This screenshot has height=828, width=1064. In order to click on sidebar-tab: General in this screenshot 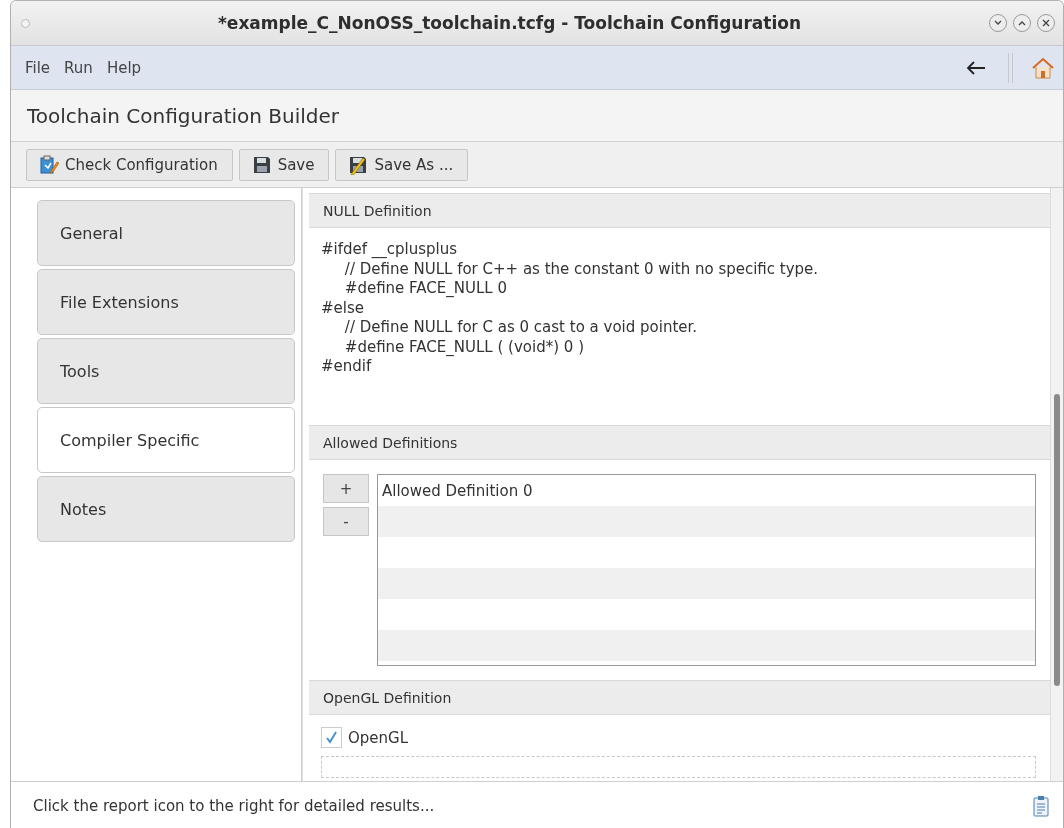, I will do `click(166, 233)`.